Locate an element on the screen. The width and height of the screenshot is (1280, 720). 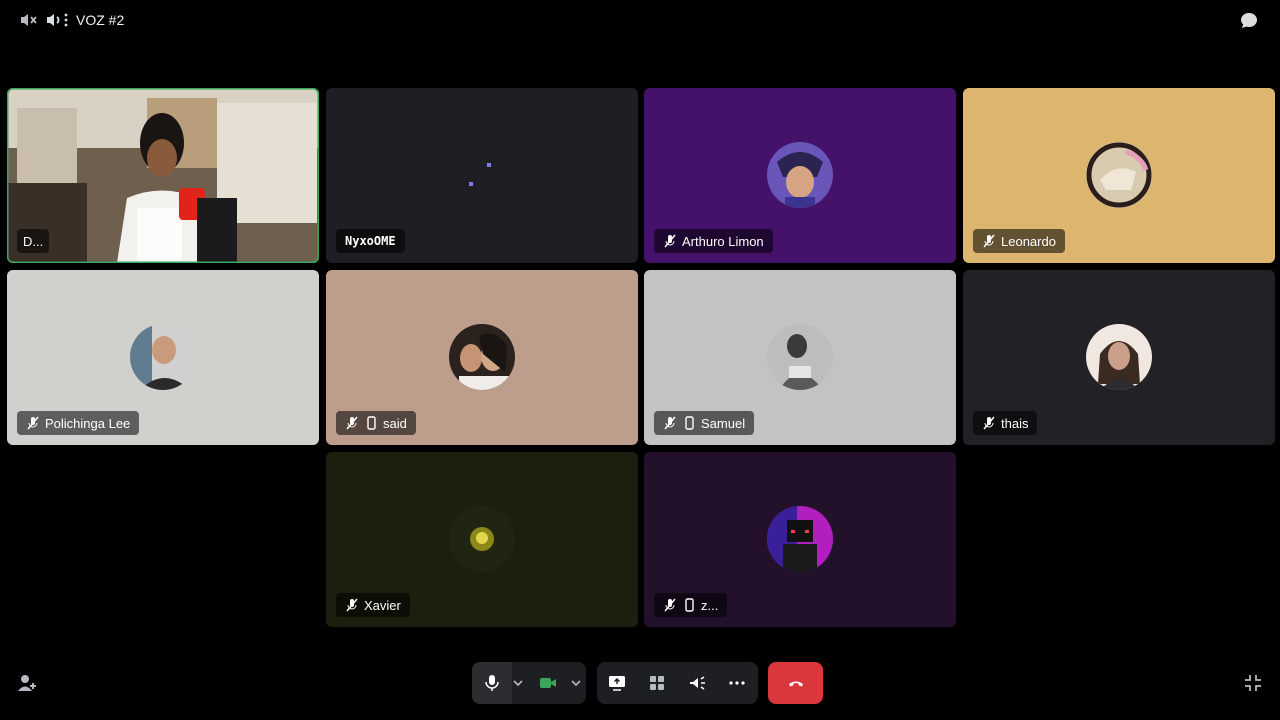
call-action-controls is located at coordinates (677, 683).